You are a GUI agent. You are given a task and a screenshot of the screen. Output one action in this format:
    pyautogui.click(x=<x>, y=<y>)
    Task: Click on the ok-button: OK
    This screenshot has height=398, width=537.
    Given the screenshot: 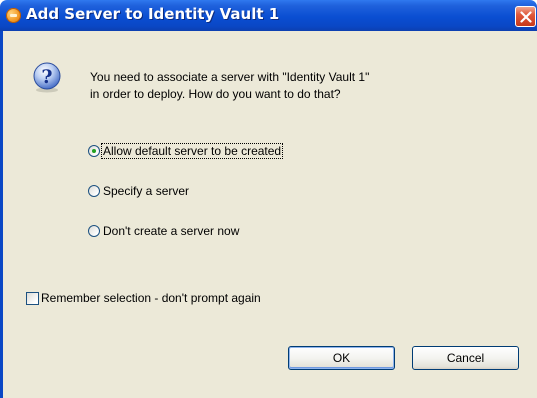 What is the action you would take?
    pyautogui.click(x=341, y=358)
    